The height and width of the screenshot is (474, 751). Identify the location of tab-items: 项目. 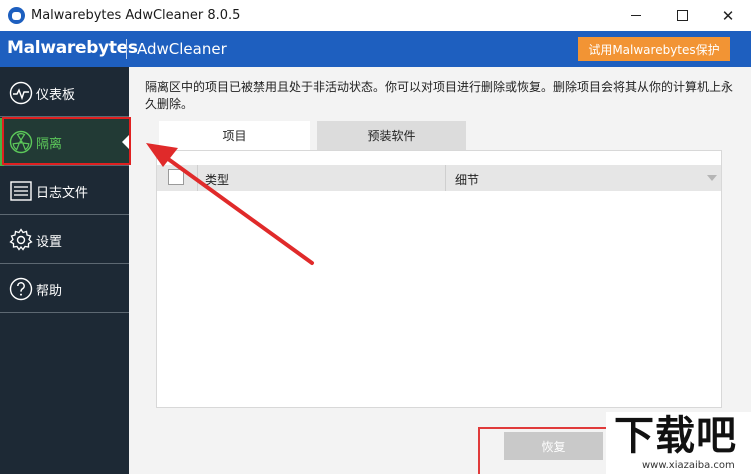
(234, 135).